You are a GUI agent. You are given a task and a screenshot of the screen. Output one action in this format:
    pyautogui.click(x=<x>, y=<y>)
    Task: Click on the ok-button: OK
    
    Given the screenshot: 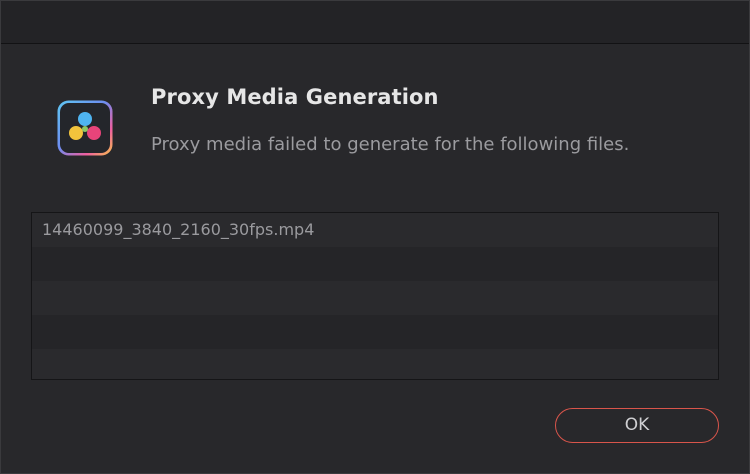 What is the action you would take?
    pyautogui.click(x=637, y=425)
    